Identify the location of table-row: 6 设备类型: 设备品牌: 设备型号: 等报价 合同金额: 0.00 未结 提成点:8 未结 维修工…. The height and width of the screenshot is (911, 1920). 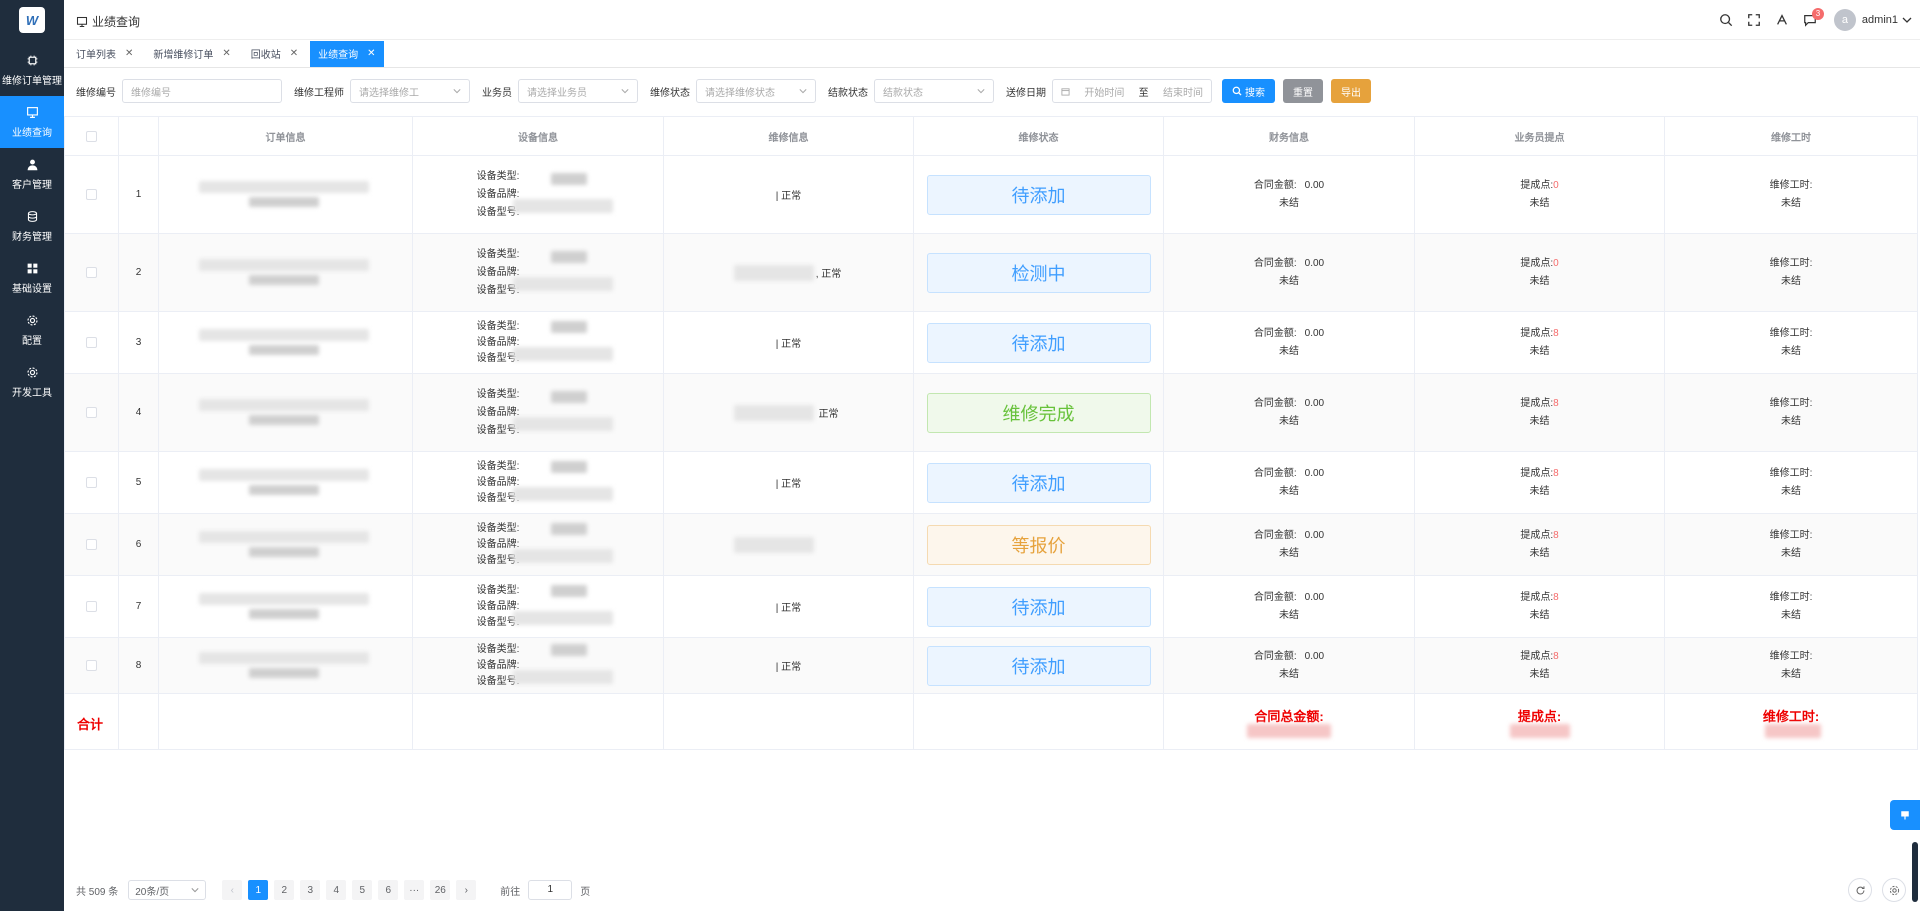
(991, 545).